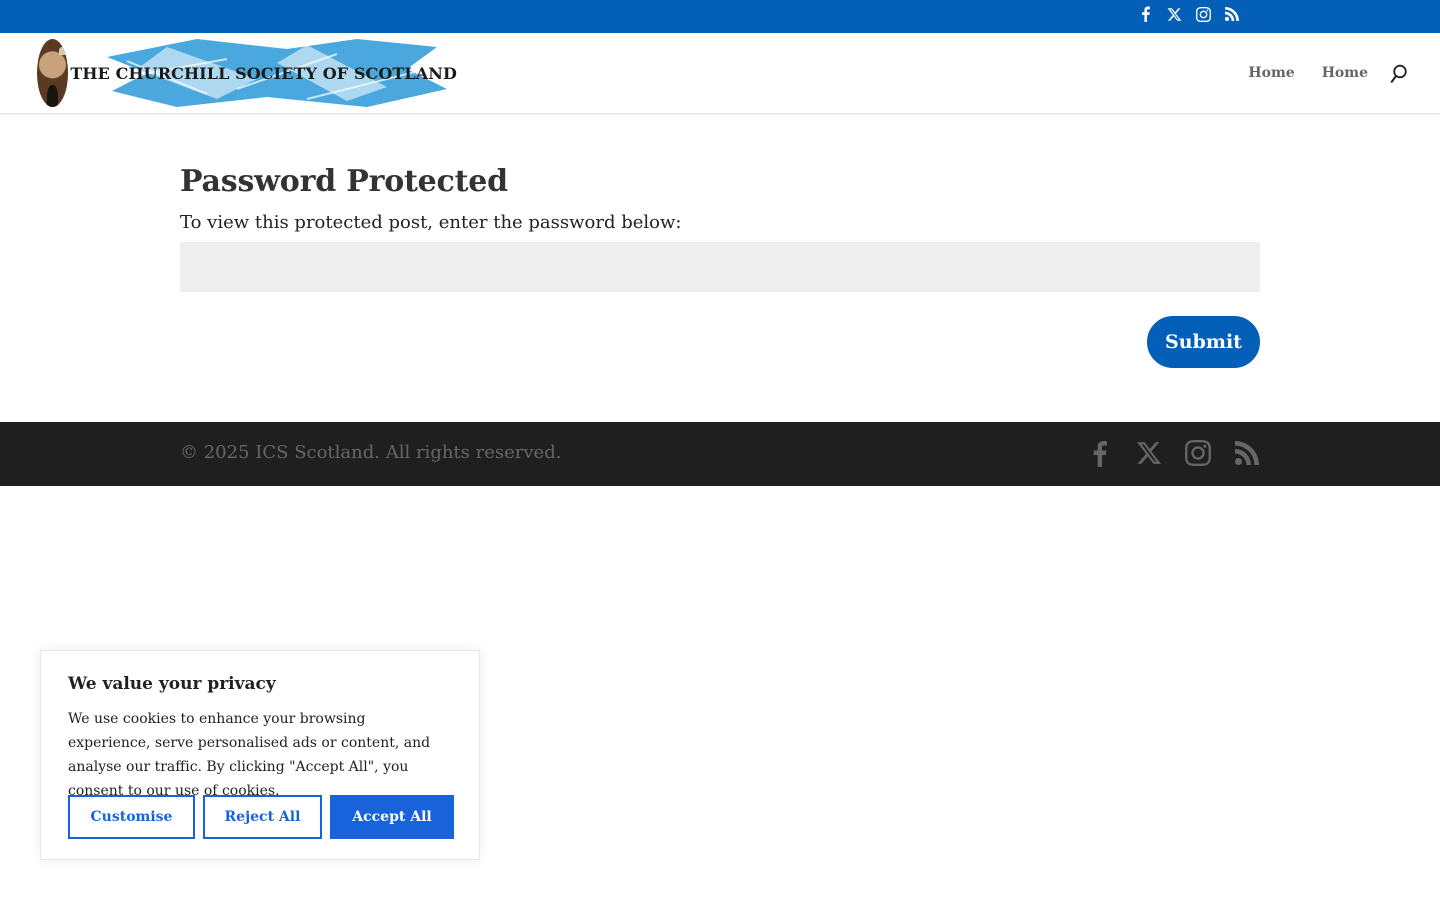 The image size is (1440, 900). I want to click on top-social-links, so click(1188, 14).